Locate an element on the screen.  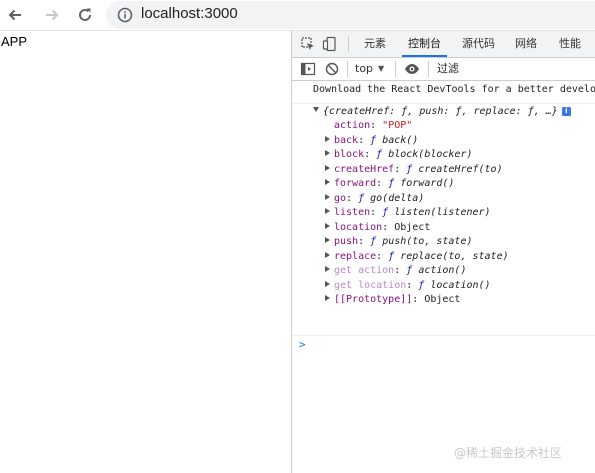
tab-performance: 性能 is located at coordinates (570, 44).